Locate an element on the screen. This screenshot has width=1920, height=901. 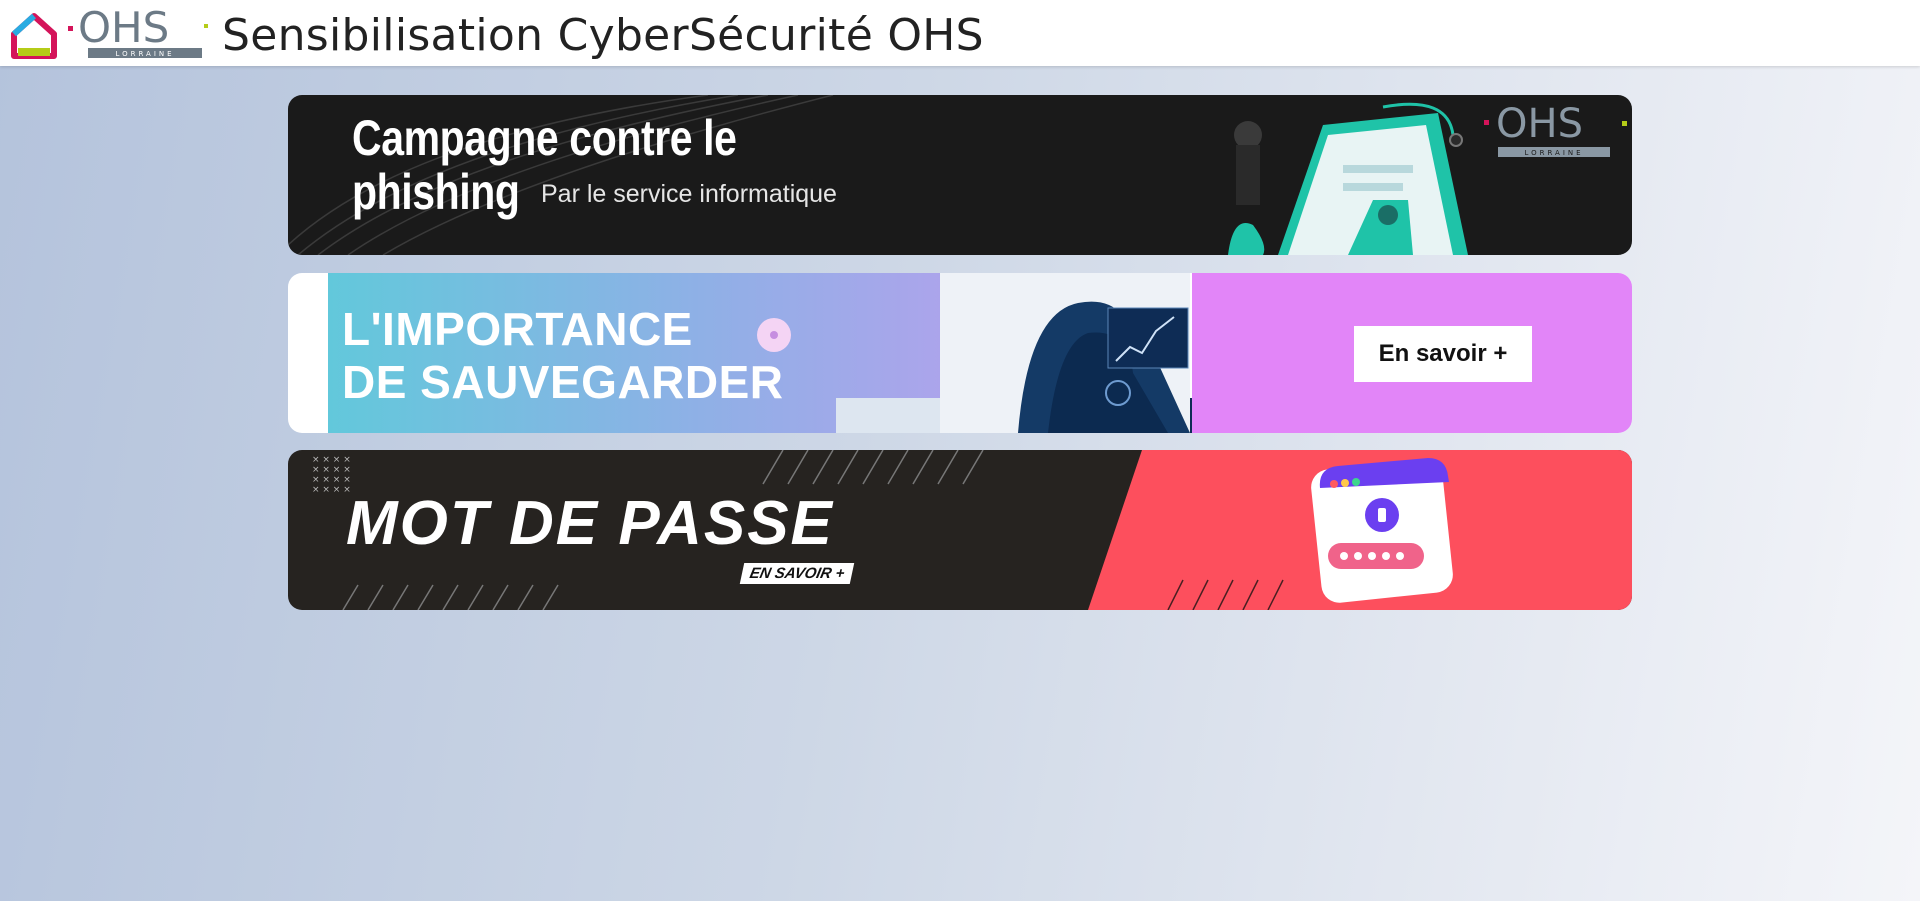
backup-title-line2: DE SAUVEGARDER is located at coordinates (563, 382).